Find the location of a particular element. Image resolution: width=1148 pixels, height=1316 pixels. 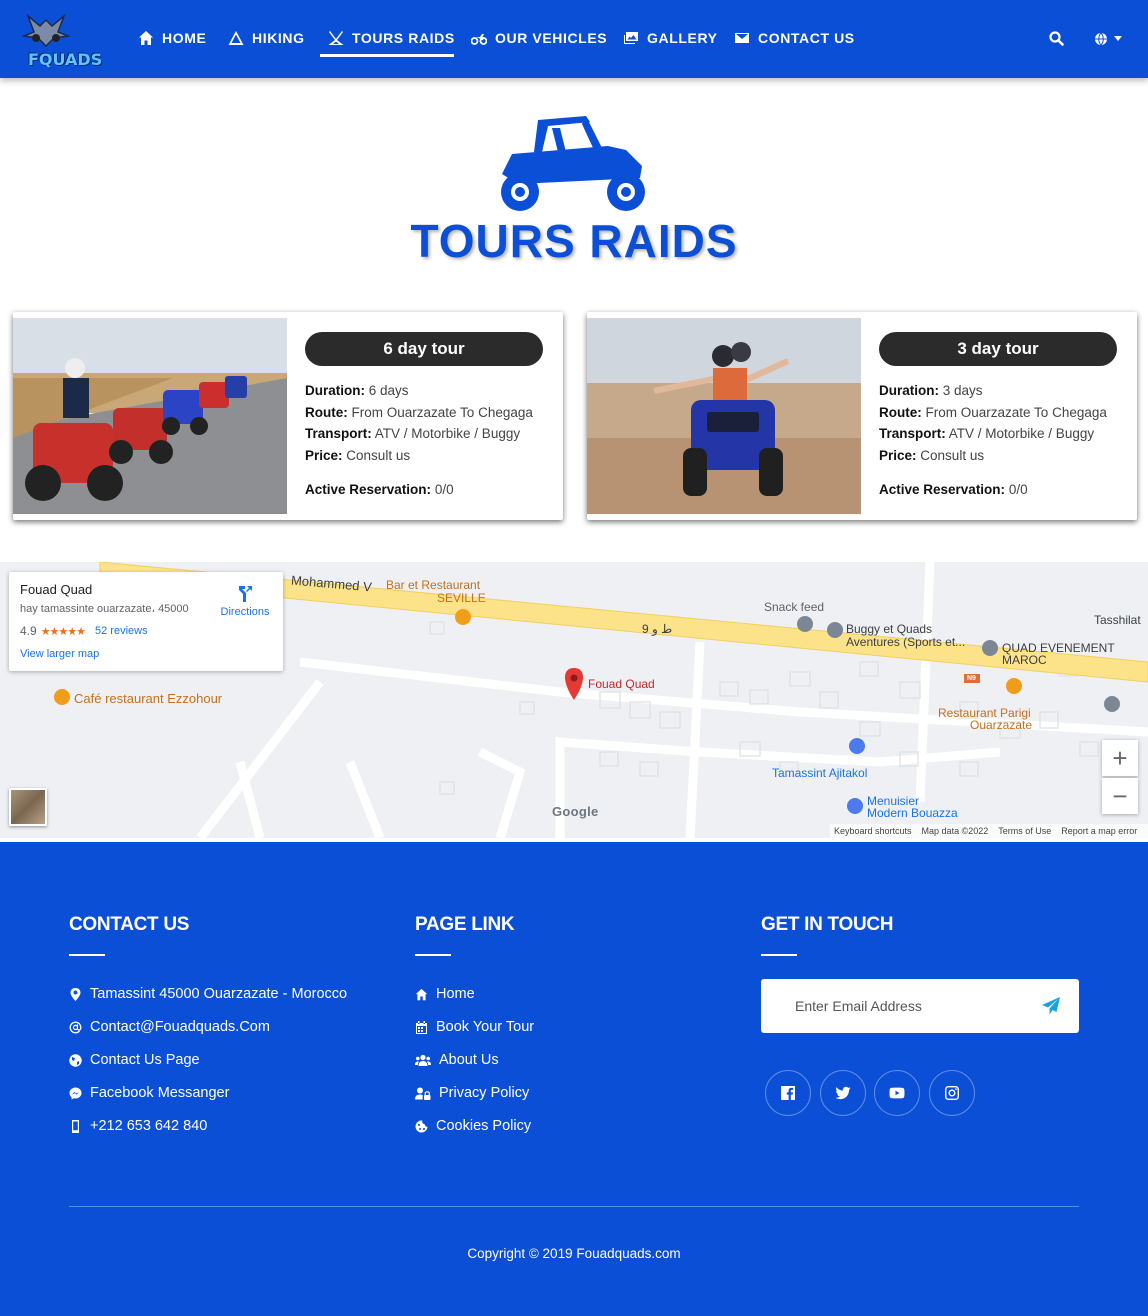

directions-button: Directions is located at coordinates (245, 601).